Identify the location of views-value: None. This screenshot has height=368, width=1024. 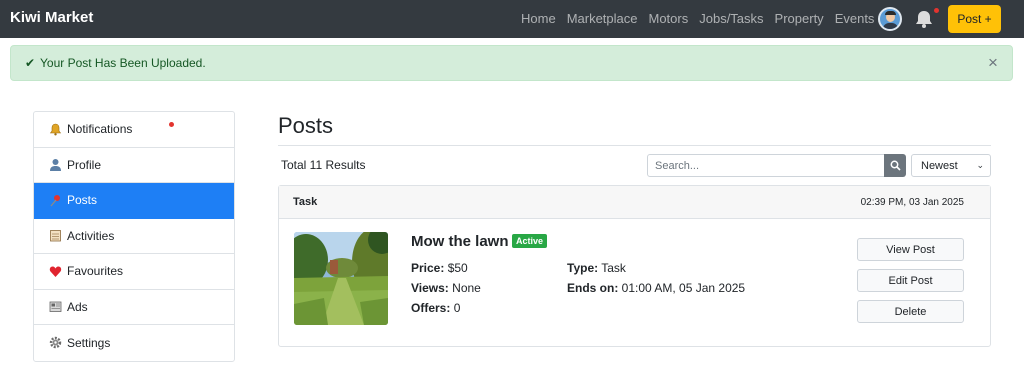
(466, 288).